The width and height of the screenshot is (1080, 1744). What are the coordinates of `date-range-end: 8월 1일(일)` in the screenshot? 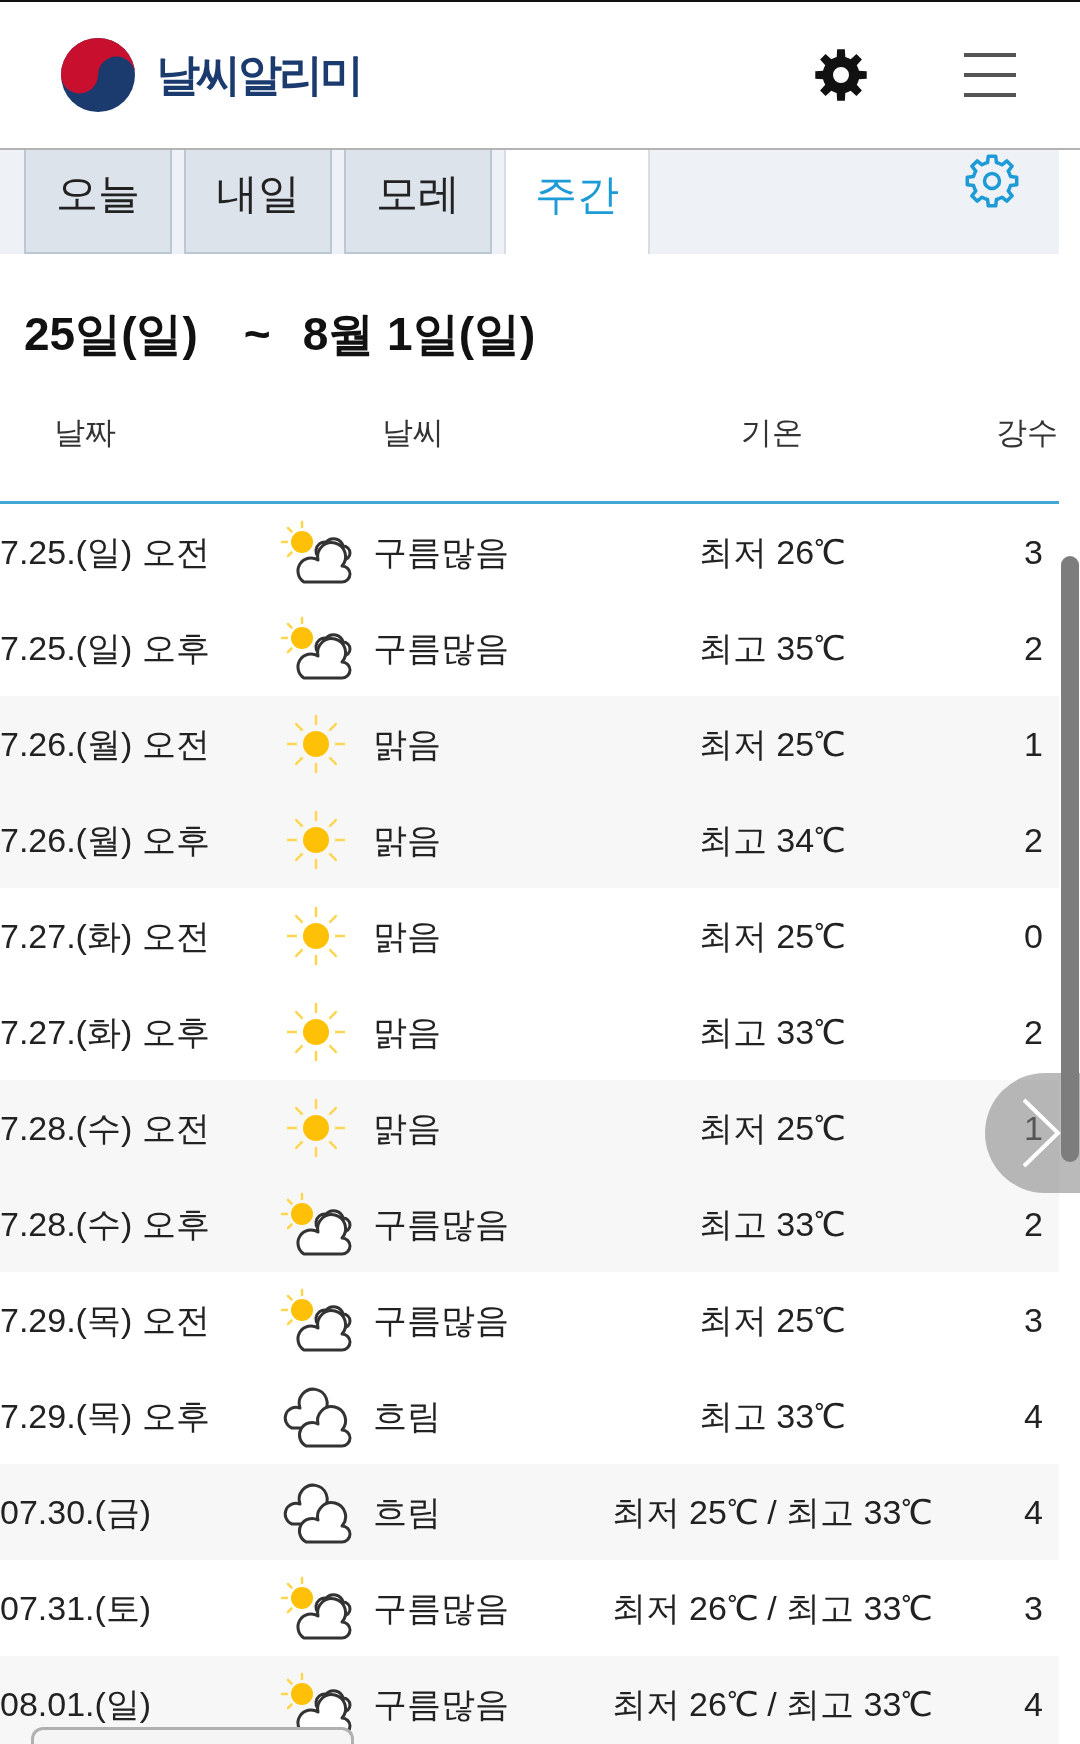 It's located at (419, 334).